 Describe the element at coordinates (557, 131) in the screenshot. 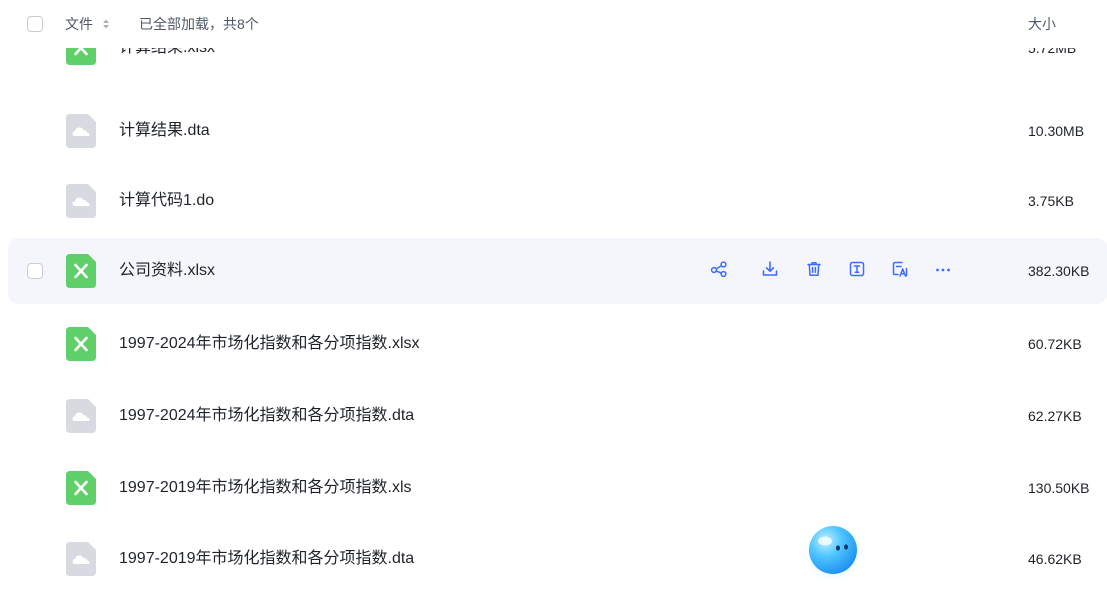

I see `file-row: 计算结果.dta 10.30MB` at that location.